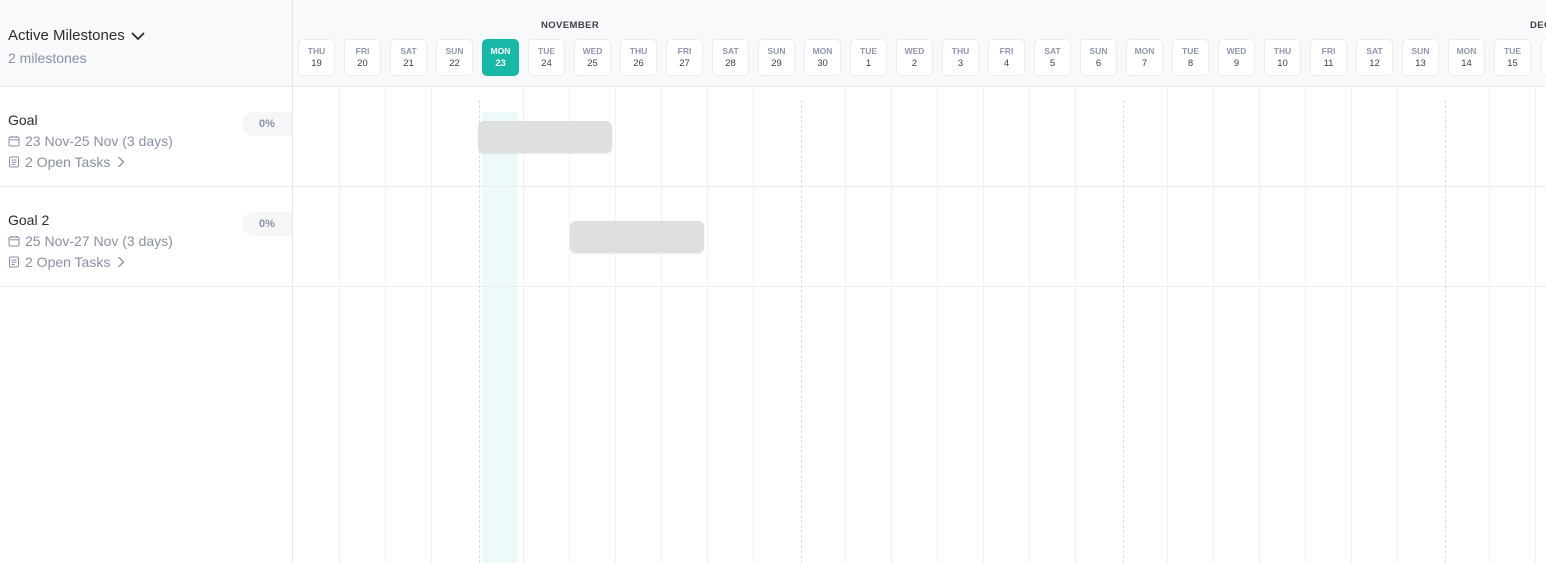 The width and height of the screenshot is (1546, 563). I want to click on day-number-label: 29, so click(776, 63).